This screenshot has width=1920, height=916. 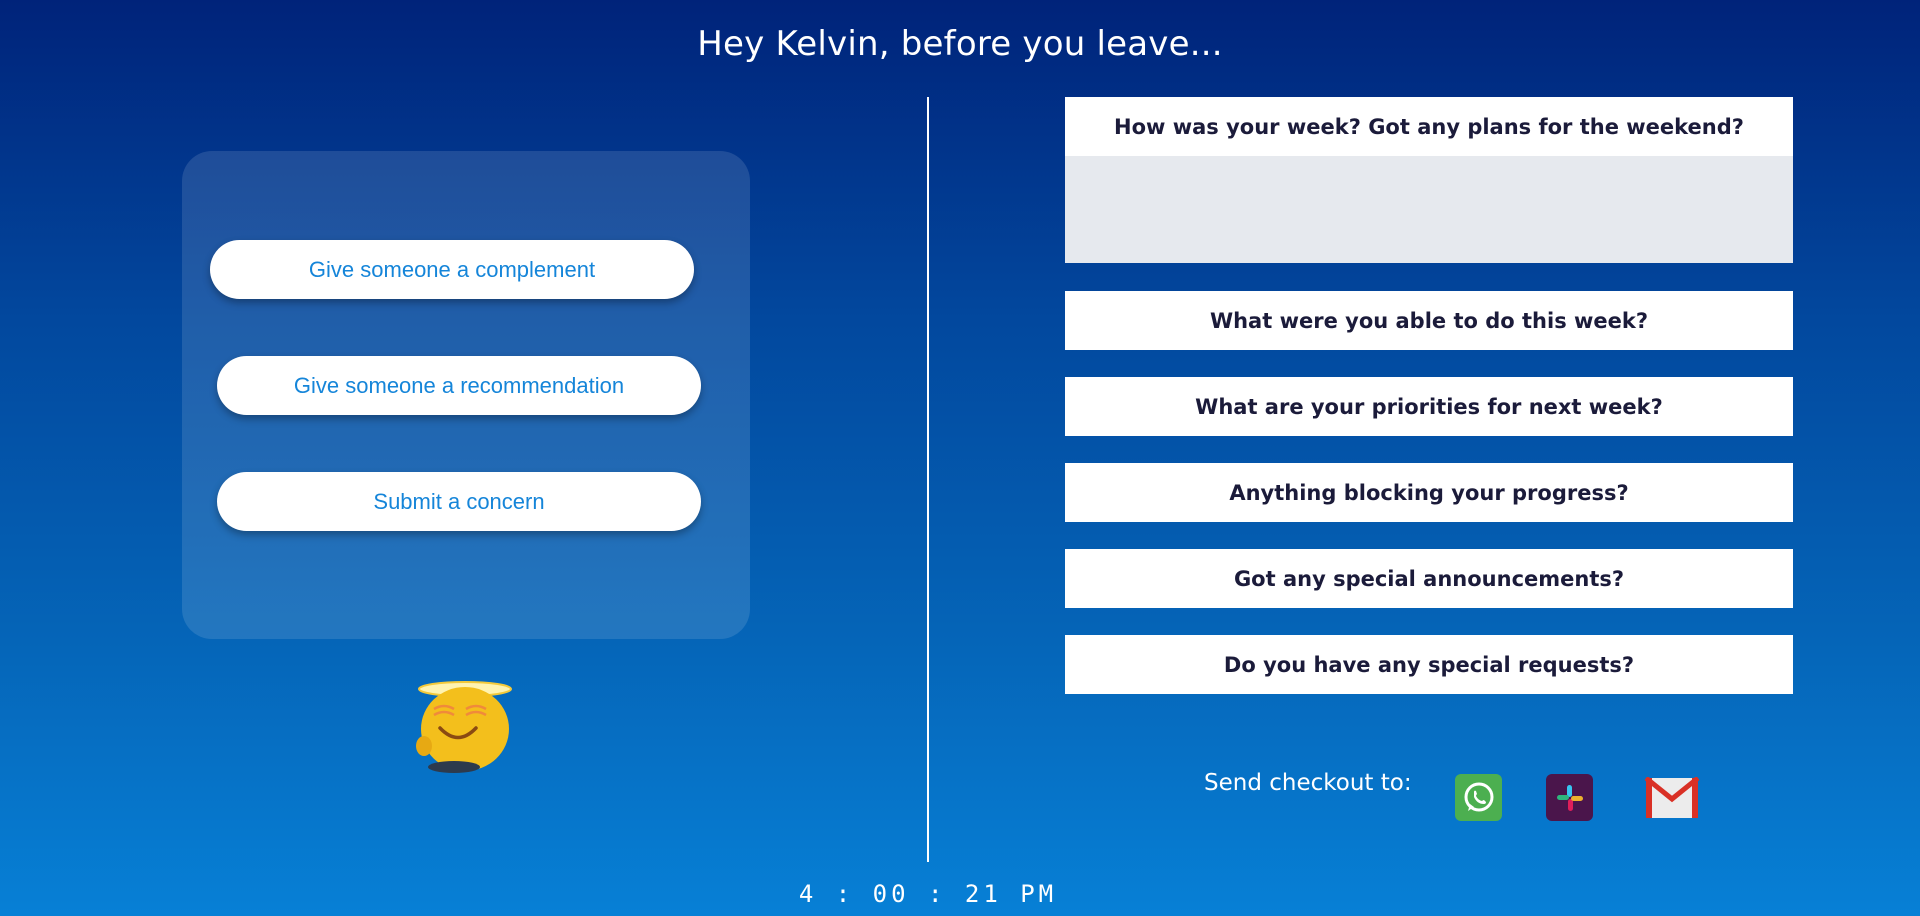 What do you see at coordinates (1672, 797) in the screenshot?
I see `gmail-icon` at bounding box center [1672, 797].